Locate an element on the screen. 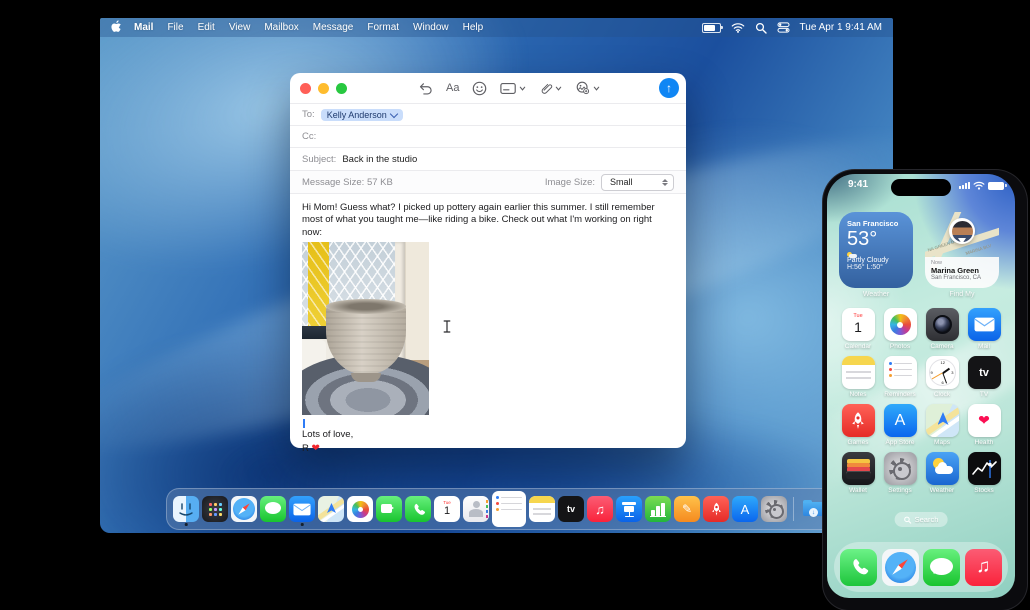  app-health: ❤ Health is located at coordinates (984, 425).